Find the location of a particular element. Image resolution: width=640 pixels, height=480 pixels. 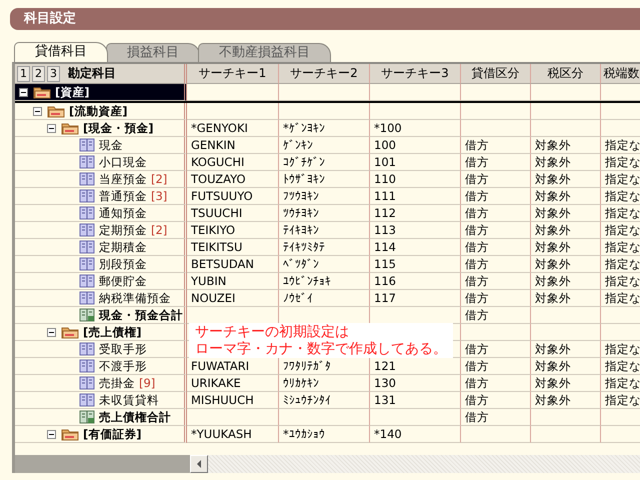

tab: 不動産損益科目 is located at coordinates (264, 52).